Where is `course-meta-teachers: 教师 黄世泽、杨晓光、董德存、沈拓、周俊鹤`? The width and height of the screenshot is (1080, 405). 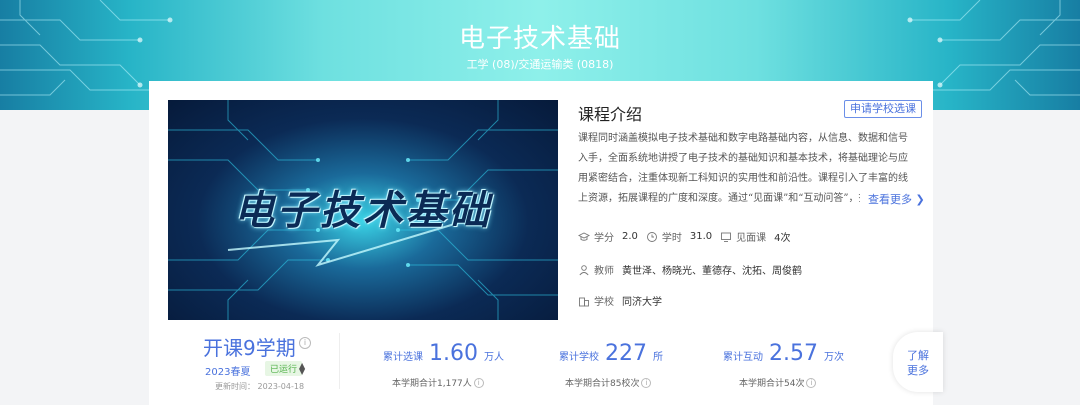
course-meta-teachers: 教师 黄世泽、杨晓光、董德存、沈拓、周俊鹤 is located at coordinates (694, 269).